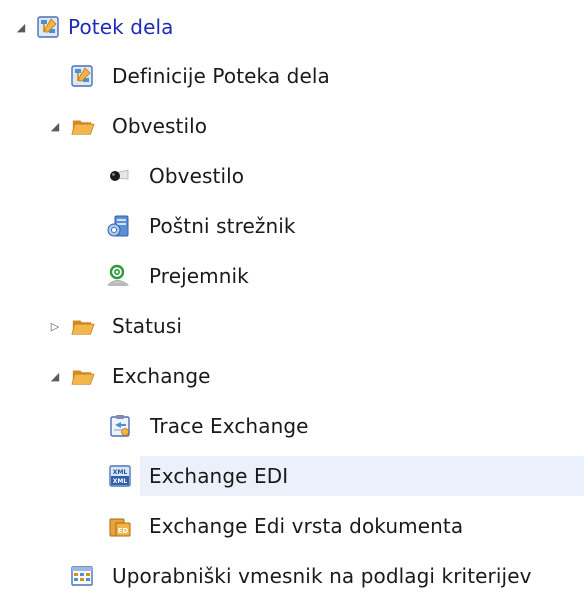 This screenshot has width=584, height=592. What do you see at coordinates (292, 126) in the screenshot?
I see `tree-node-obvestilo-folder: ◢ Obvestilo` at bounding box center [292, 126].